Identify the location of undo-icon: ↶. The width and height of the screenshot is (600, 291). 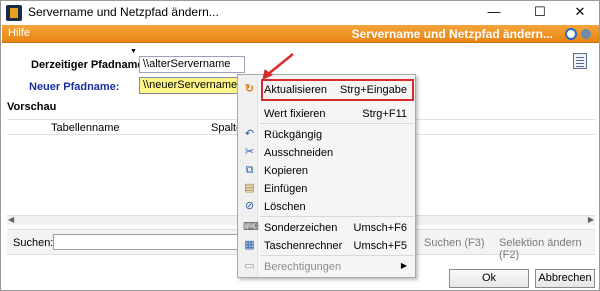
(249, 134).